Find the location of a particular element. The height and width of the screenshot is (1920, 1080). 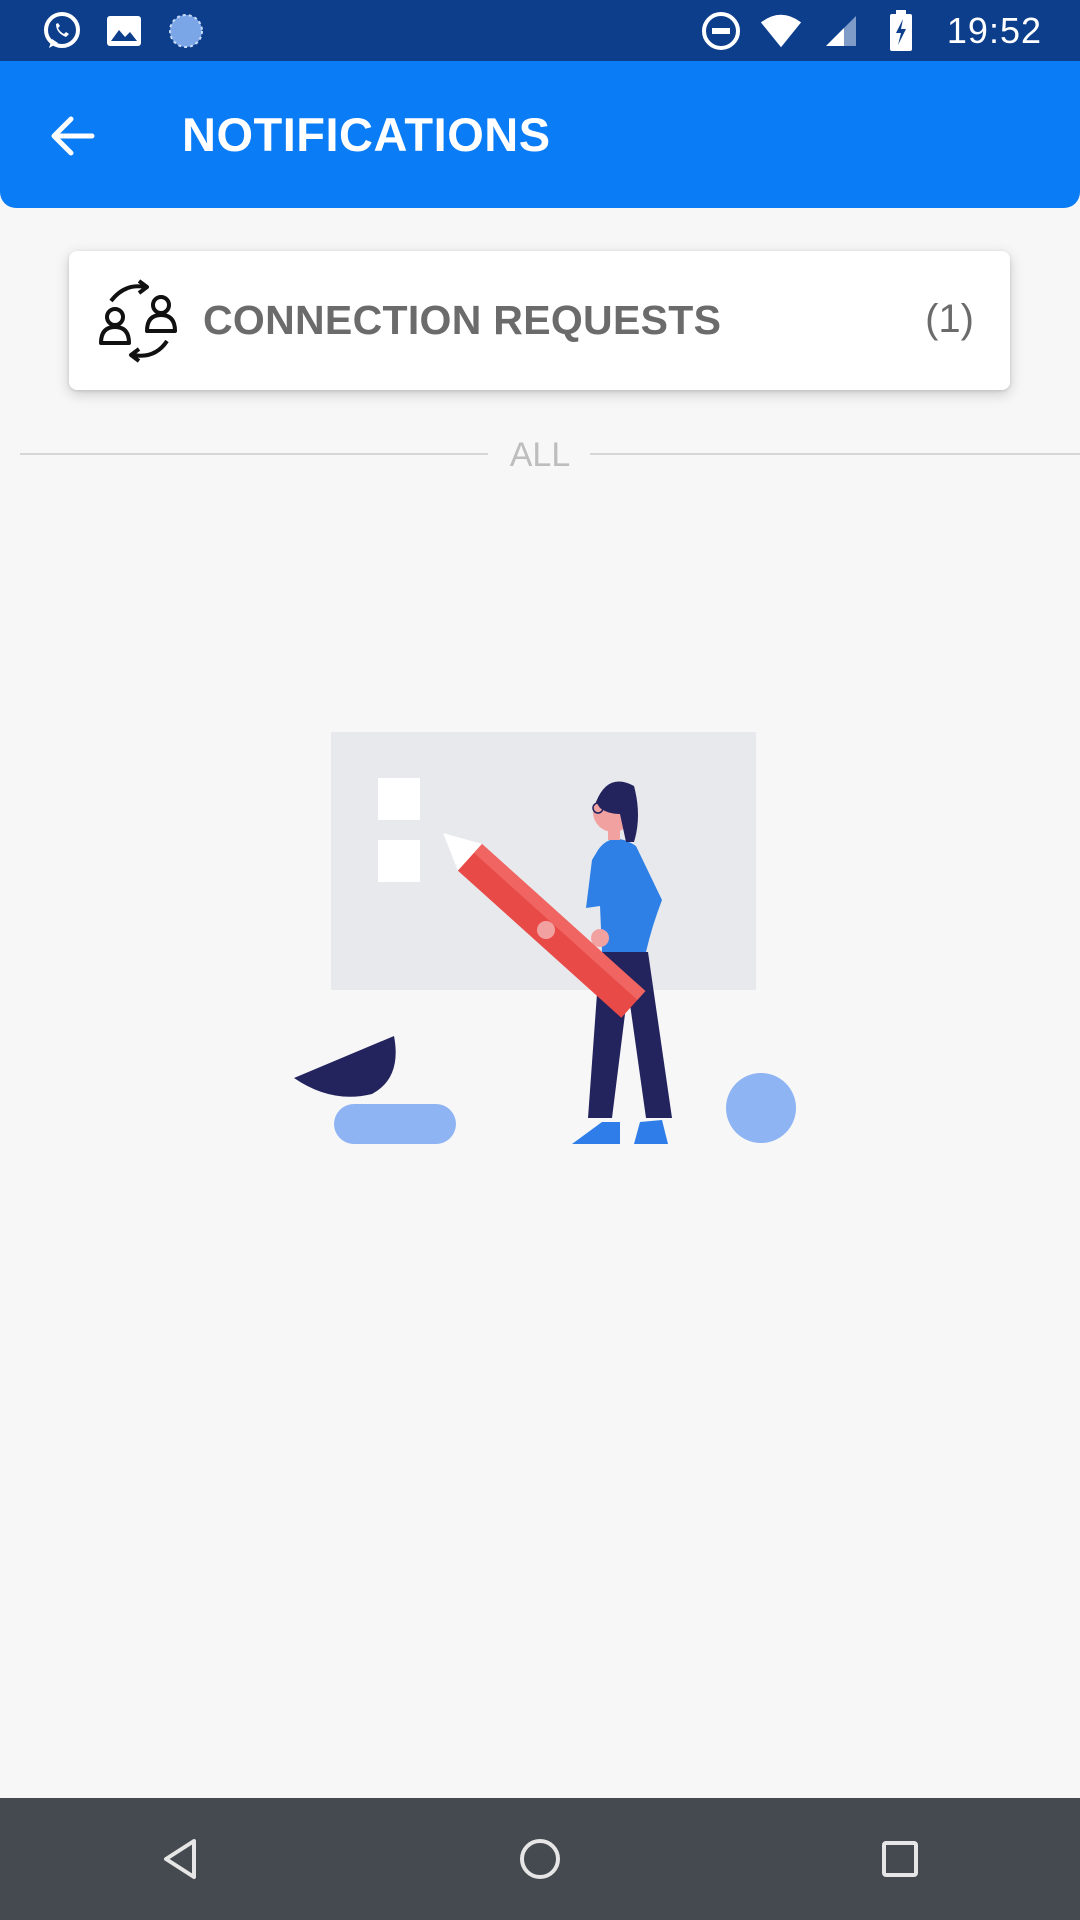

all-divider: ALL is located at coordinates (550, 455).